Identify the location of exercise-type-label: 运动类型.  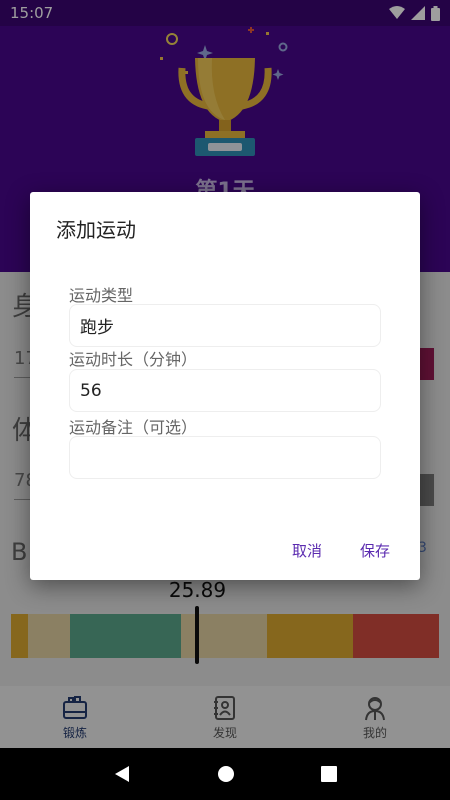
(101, 295).